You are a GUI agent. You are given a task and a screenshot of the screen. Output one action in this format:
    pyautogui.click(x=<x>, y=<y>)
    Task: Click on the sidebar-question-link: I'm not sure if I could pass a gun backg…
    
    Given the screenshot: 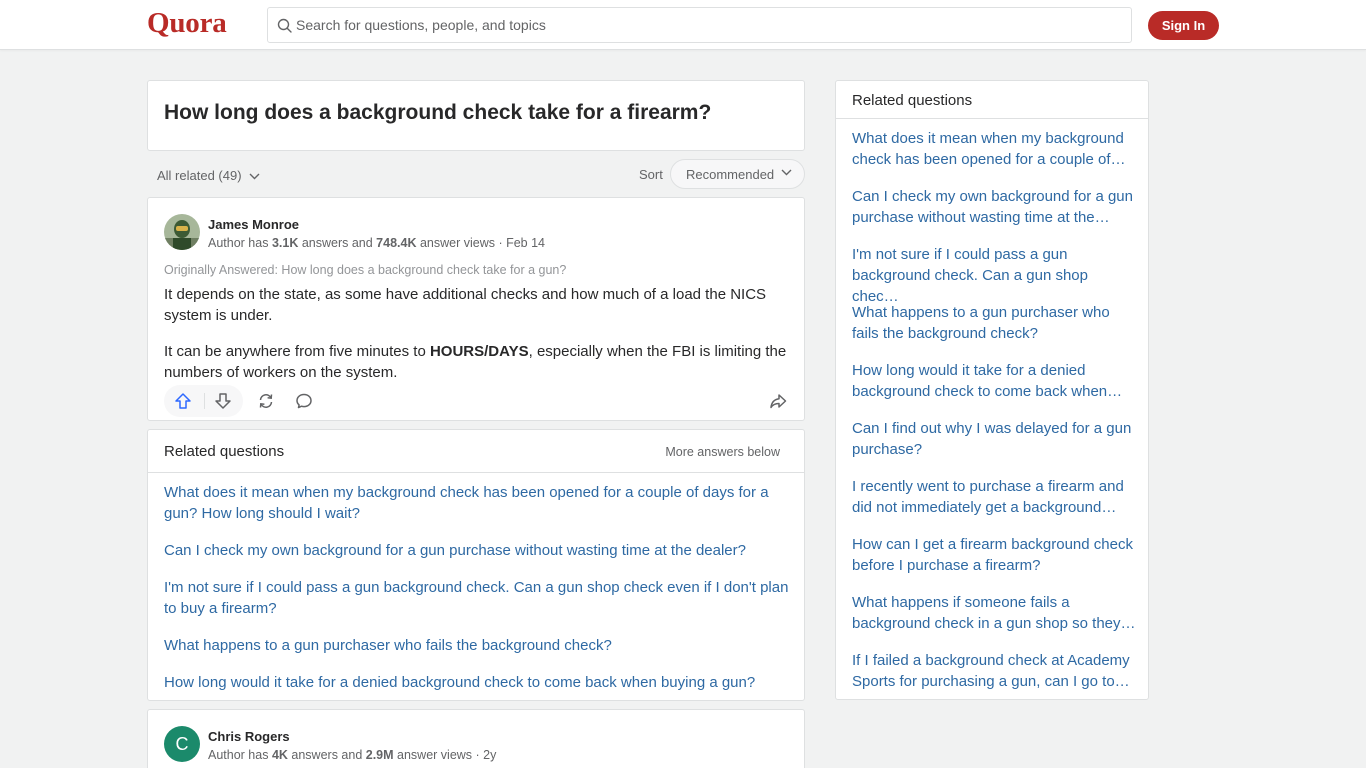 What is the action you would take?
    pyautogui.click(x=994, y=275)
    